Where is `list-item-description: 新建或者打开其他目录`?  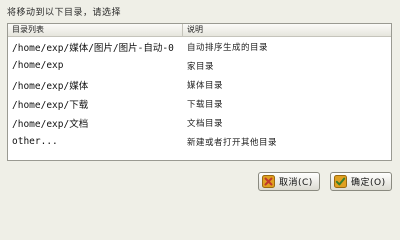 list-item-description: 新建或者打开其他目录 is located at coordinates (232, 142).